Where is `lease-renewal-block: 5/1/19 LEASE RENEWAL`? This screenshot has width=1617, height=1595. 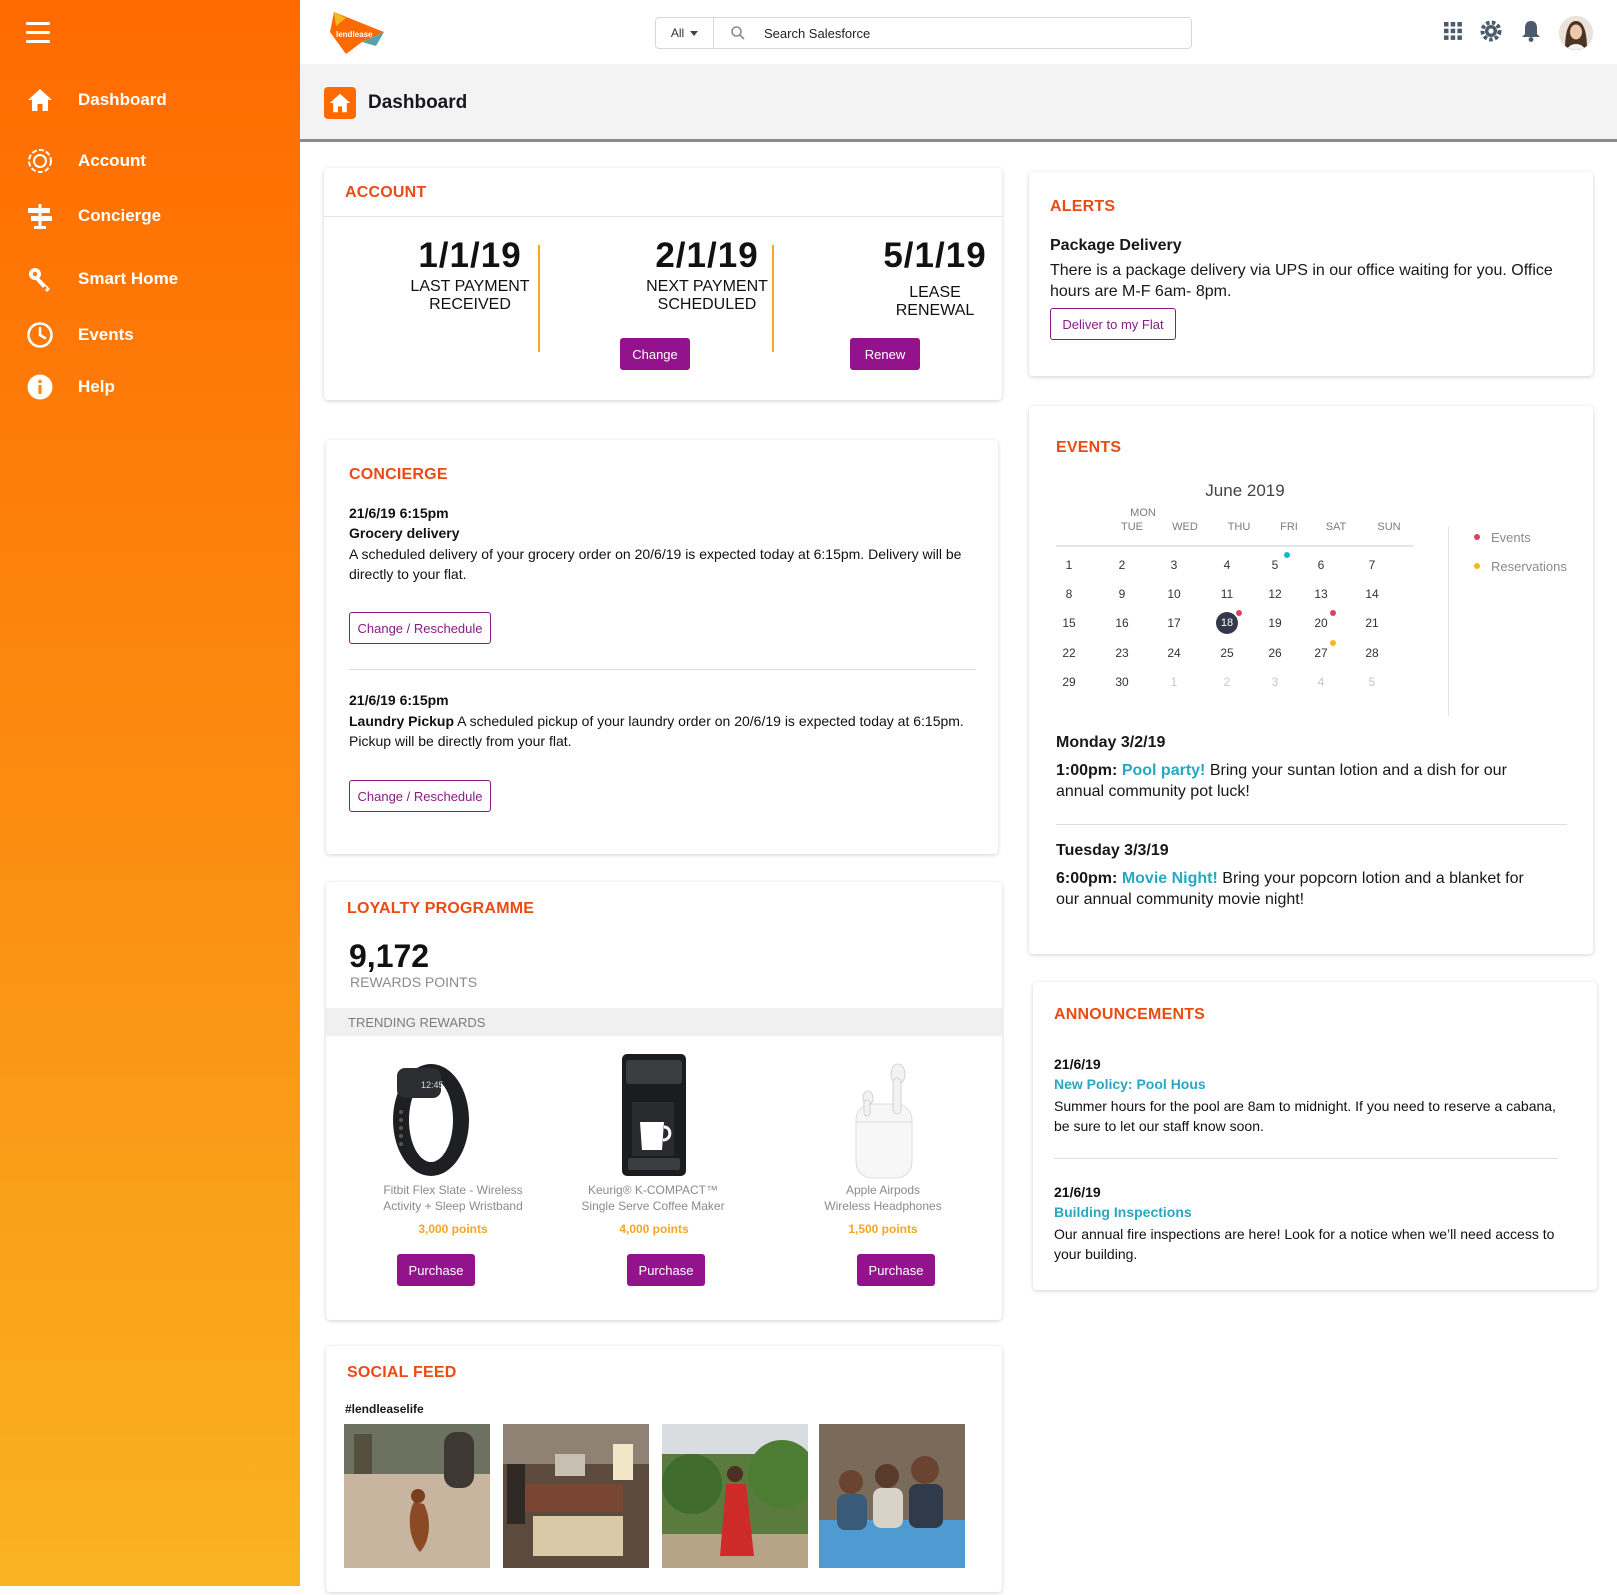
lease-renewal-block: 5/1/19 LEASE RENEWAL is located at coordinates (935, 278).